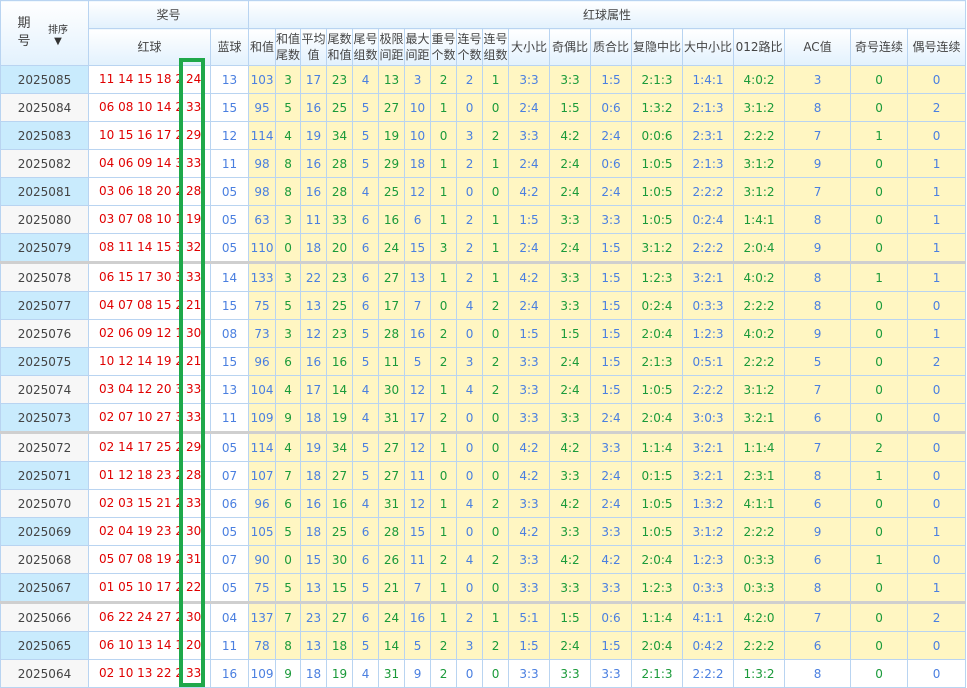  What do you see at coordinates (44, 191) in the screenshot?
I see `period-cell: 2025081` at bounding box center [44, 191].